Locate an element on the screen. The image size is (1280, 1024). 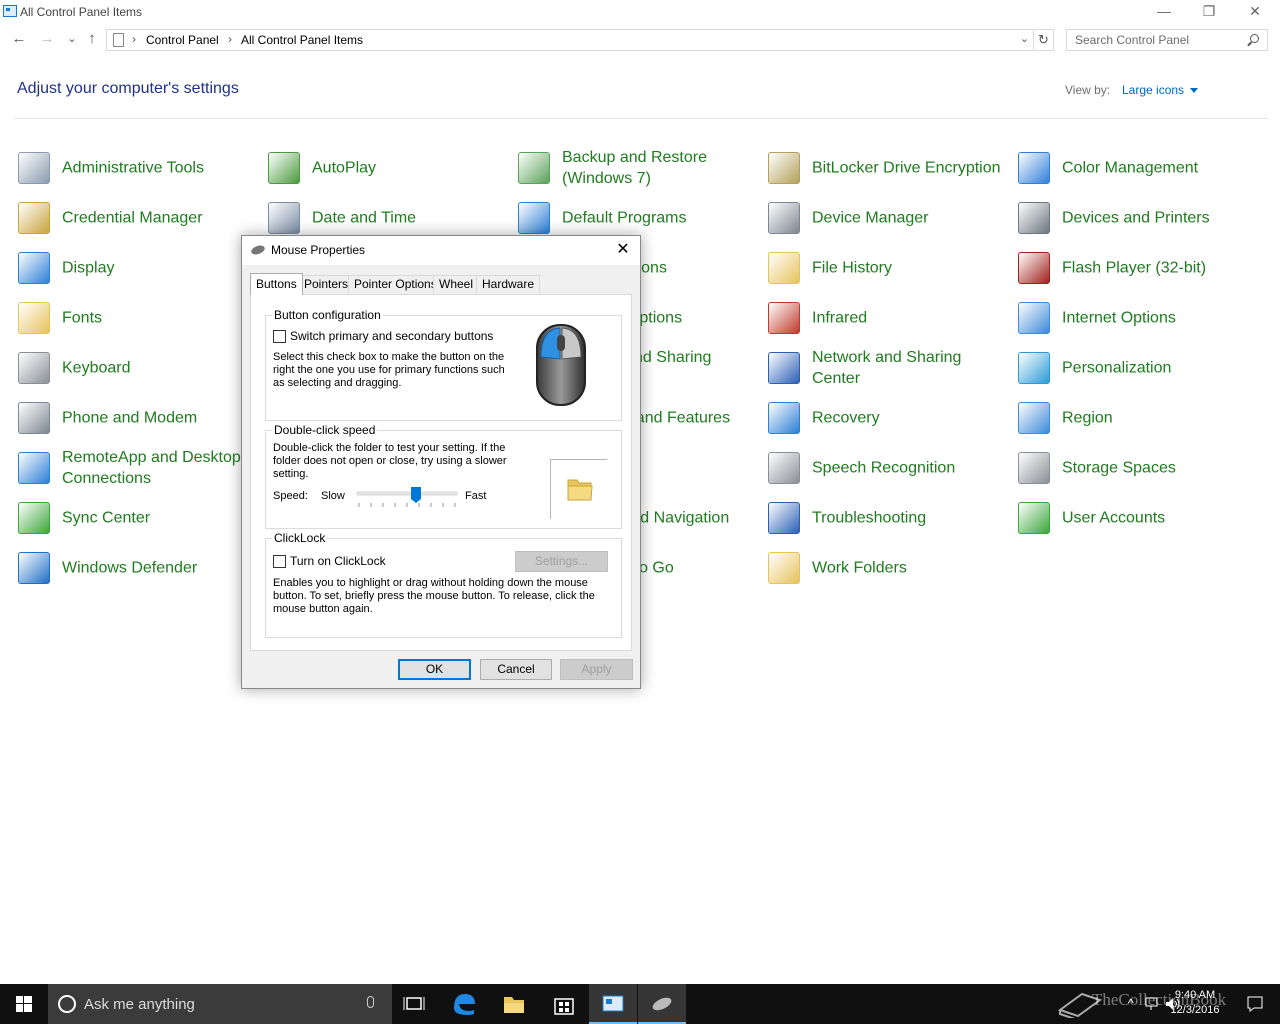
cp-item: Flash Player (32-bit) is located at coordinates (1141, 268).